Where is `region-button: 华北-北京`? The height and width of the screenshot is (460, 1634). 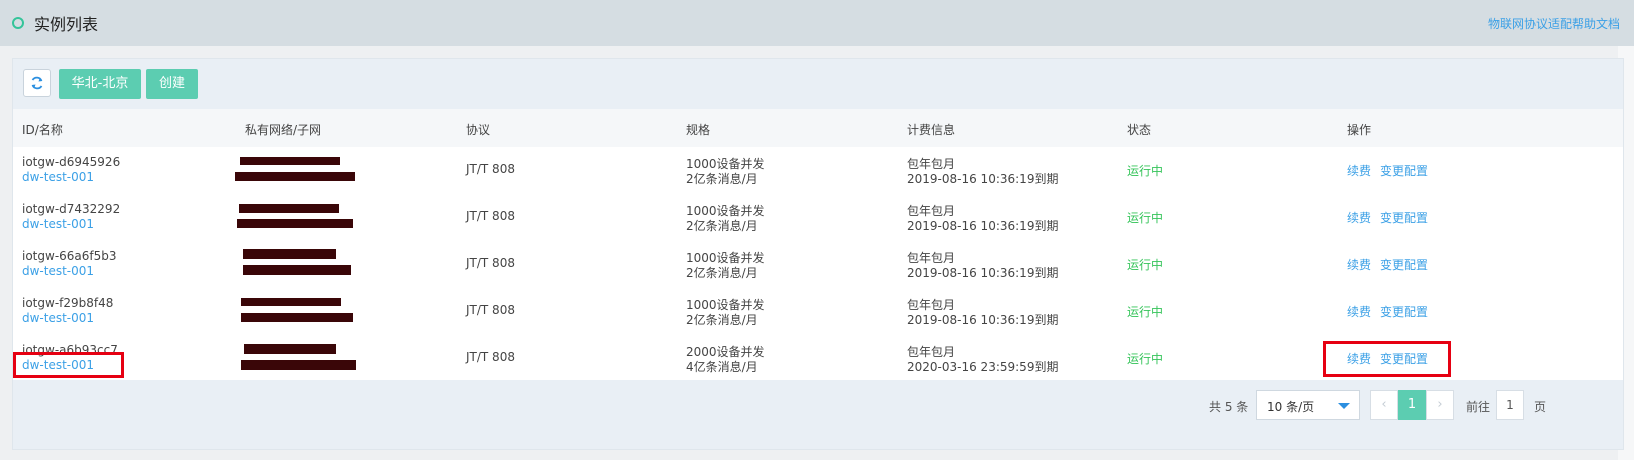 region-button: 华北-北京 is located at coordinates (100, 84).